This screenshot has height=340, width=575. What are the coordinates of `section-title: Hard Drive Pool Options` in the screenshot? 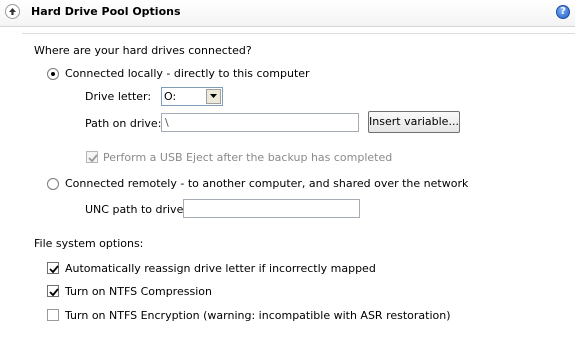 It's located at (106, 11).